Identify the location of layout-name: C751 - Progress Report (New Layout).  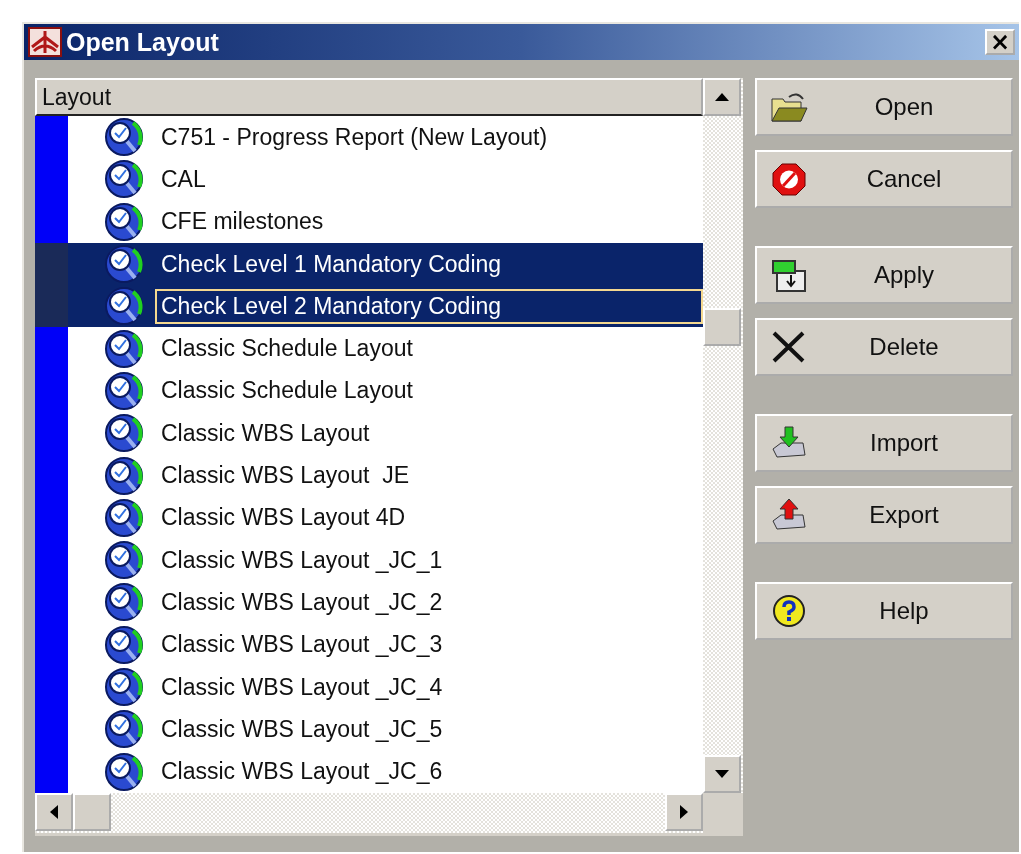
(354, 137).